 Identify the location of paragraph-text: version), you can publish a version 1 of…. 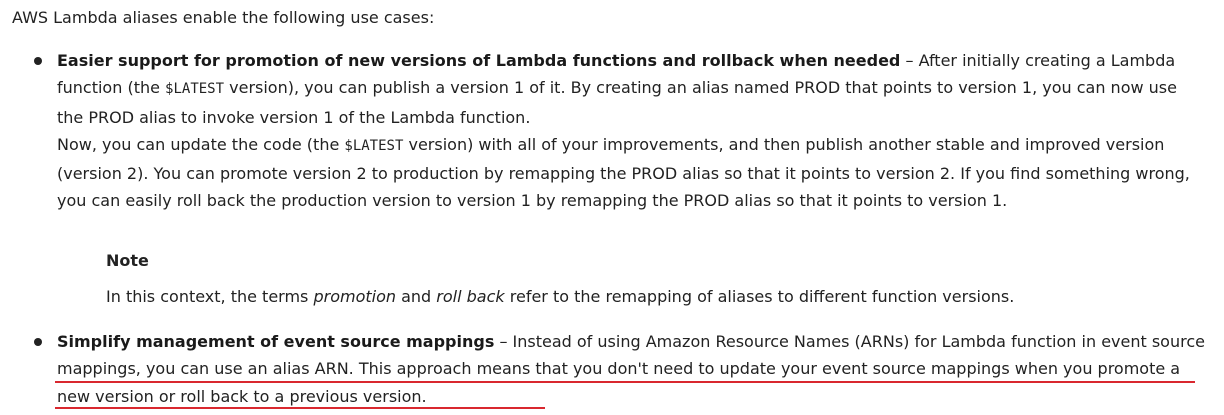
(617, 102).